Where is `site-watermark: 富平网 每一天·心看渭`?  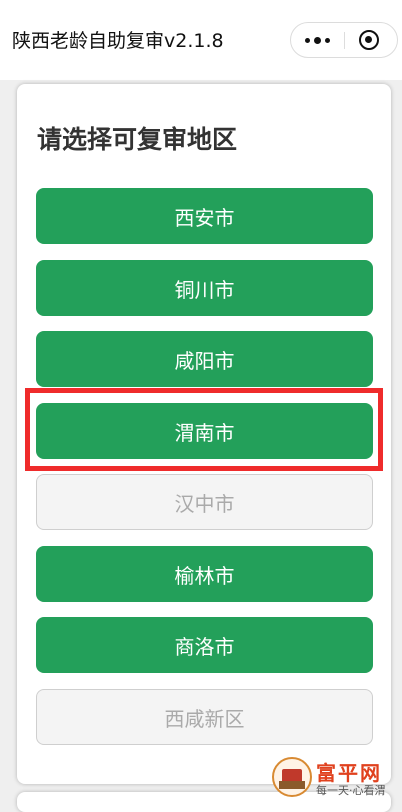
site-watermark: 富平网 每一天·心看渭 is located at coordinates (335, 778).